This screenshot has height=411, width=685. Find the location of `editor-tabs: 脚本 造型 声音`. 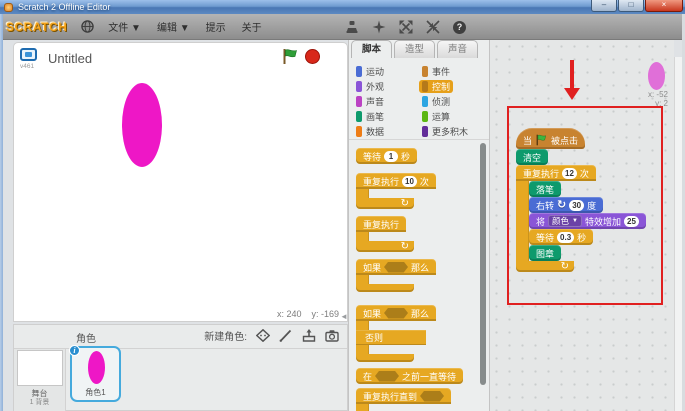

editor-tabs: 脚本 造型 声音 is located at coordinates (415, 49).